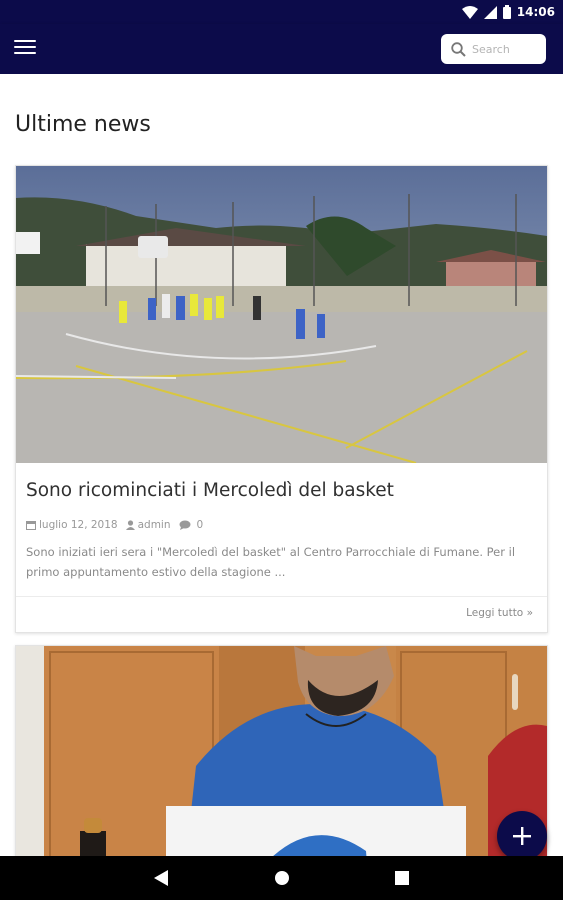 The height and width of the screenshot is (900, 563). Describe the element at coordinates (200, 525) in the screenshot. I see `post-comments-count: 0` at that location.